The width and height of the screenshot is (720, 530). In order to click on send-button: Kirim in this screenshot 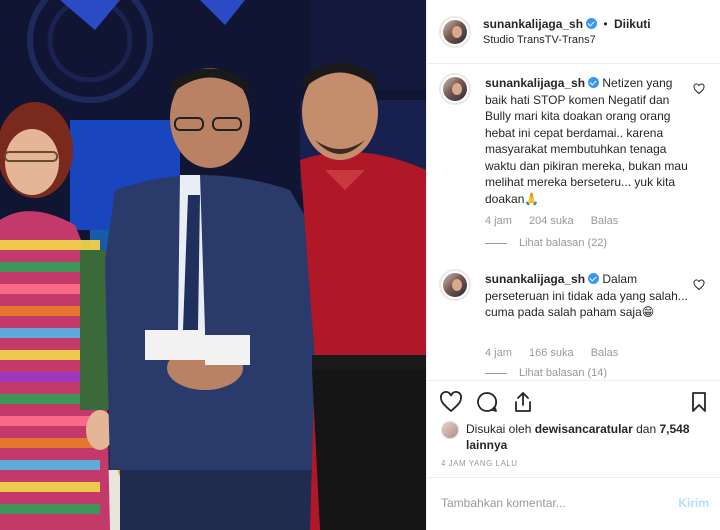, I will do `click(693, 503)`.